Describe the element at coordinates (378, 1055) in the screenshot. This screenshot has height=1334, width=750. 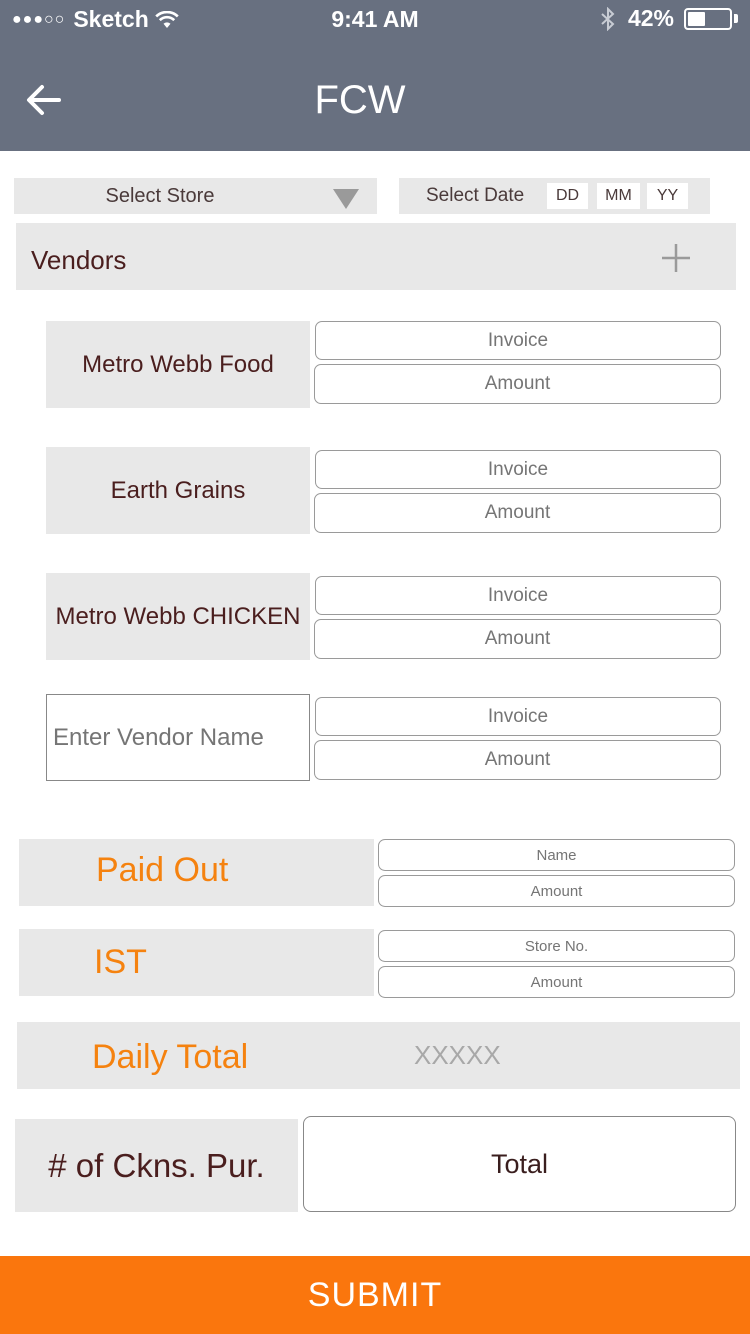
I see `daily-total-panel: Daily Total XXXXX` at that location.